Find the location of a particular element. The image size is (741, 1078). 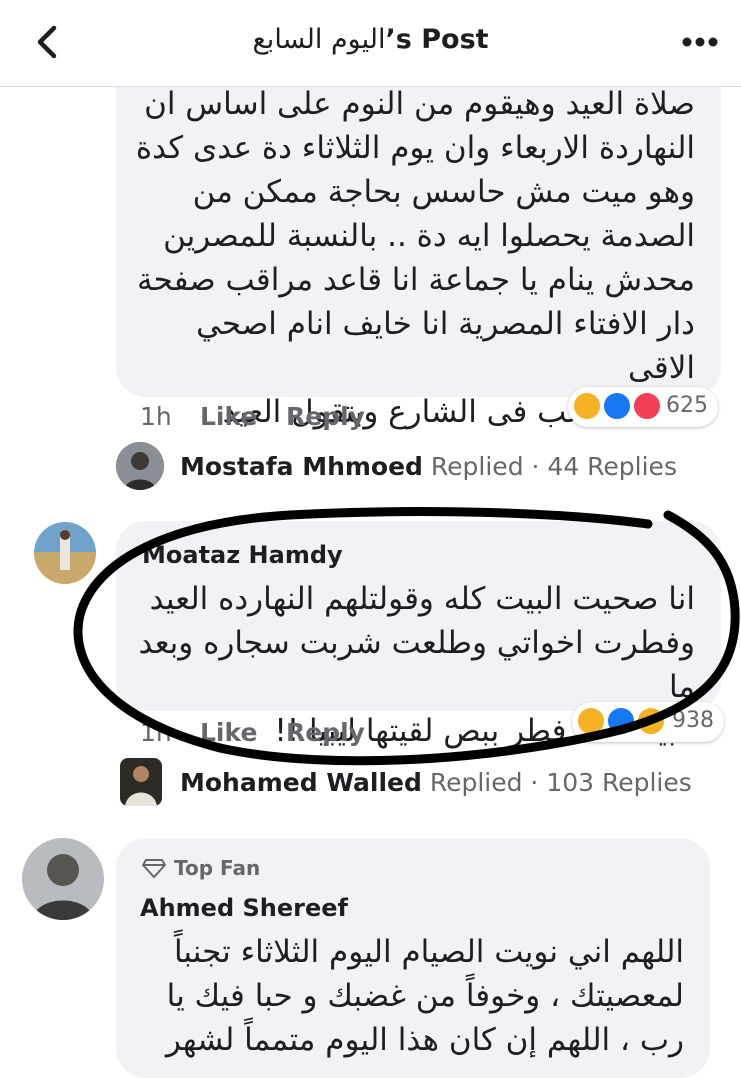

top-fan-badge: Top Fan is located at coordinates (217, 868).